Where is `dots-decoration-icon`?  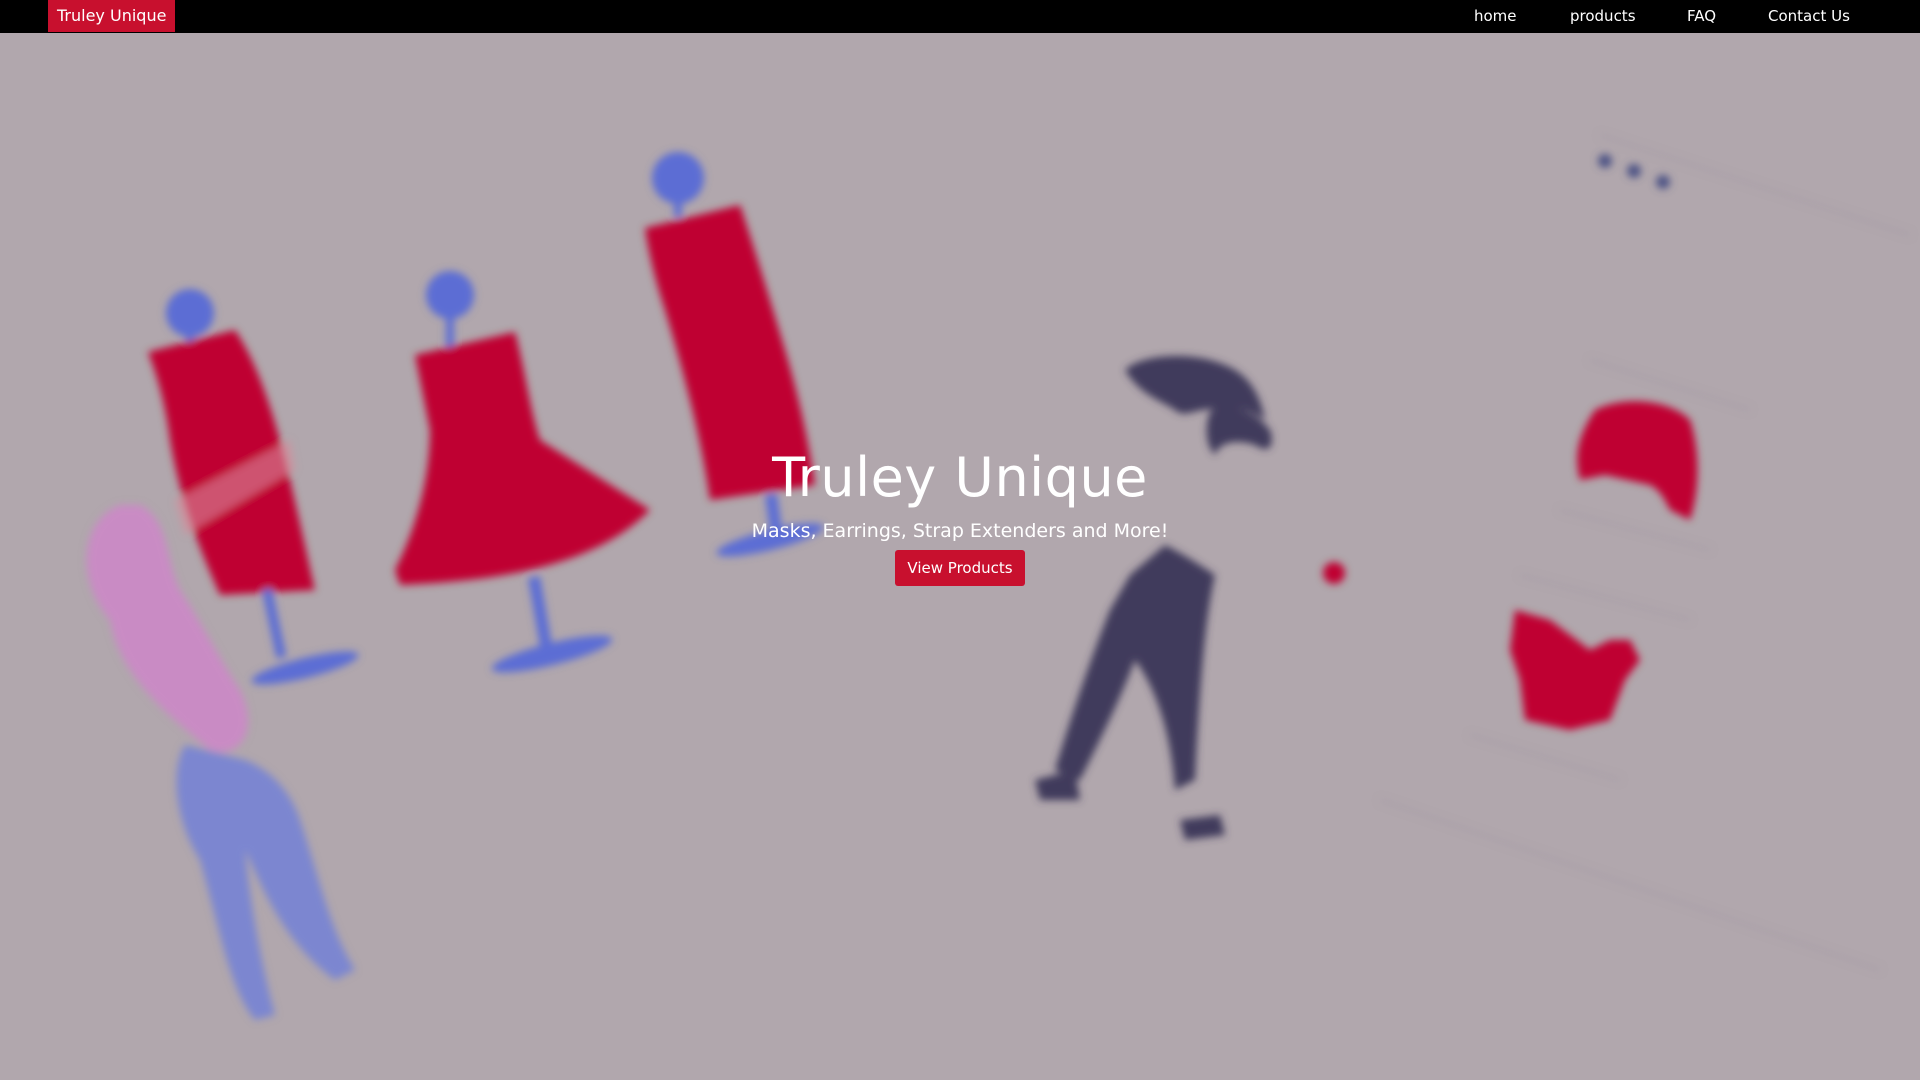 dots-decoration-icon is located at coordinates (1634, 171).